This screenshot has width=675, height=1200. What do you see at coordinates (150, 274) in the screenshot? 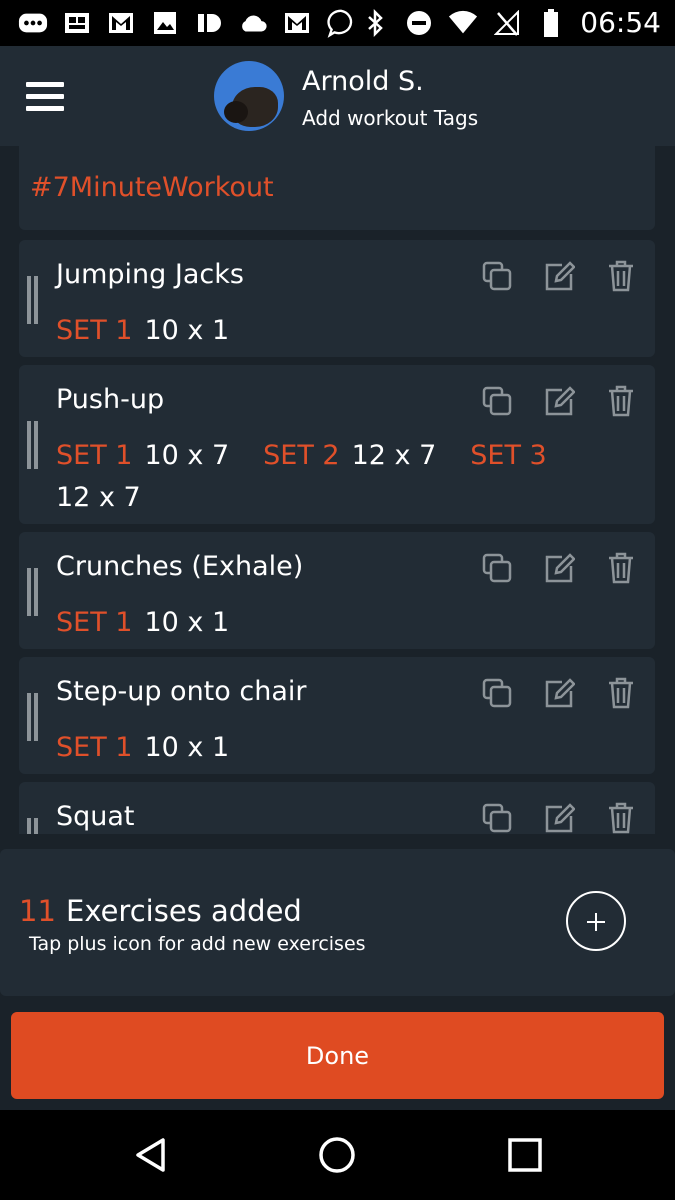
I see `exercise-name: Jumping Jacks` at bounding box center [150, 274].